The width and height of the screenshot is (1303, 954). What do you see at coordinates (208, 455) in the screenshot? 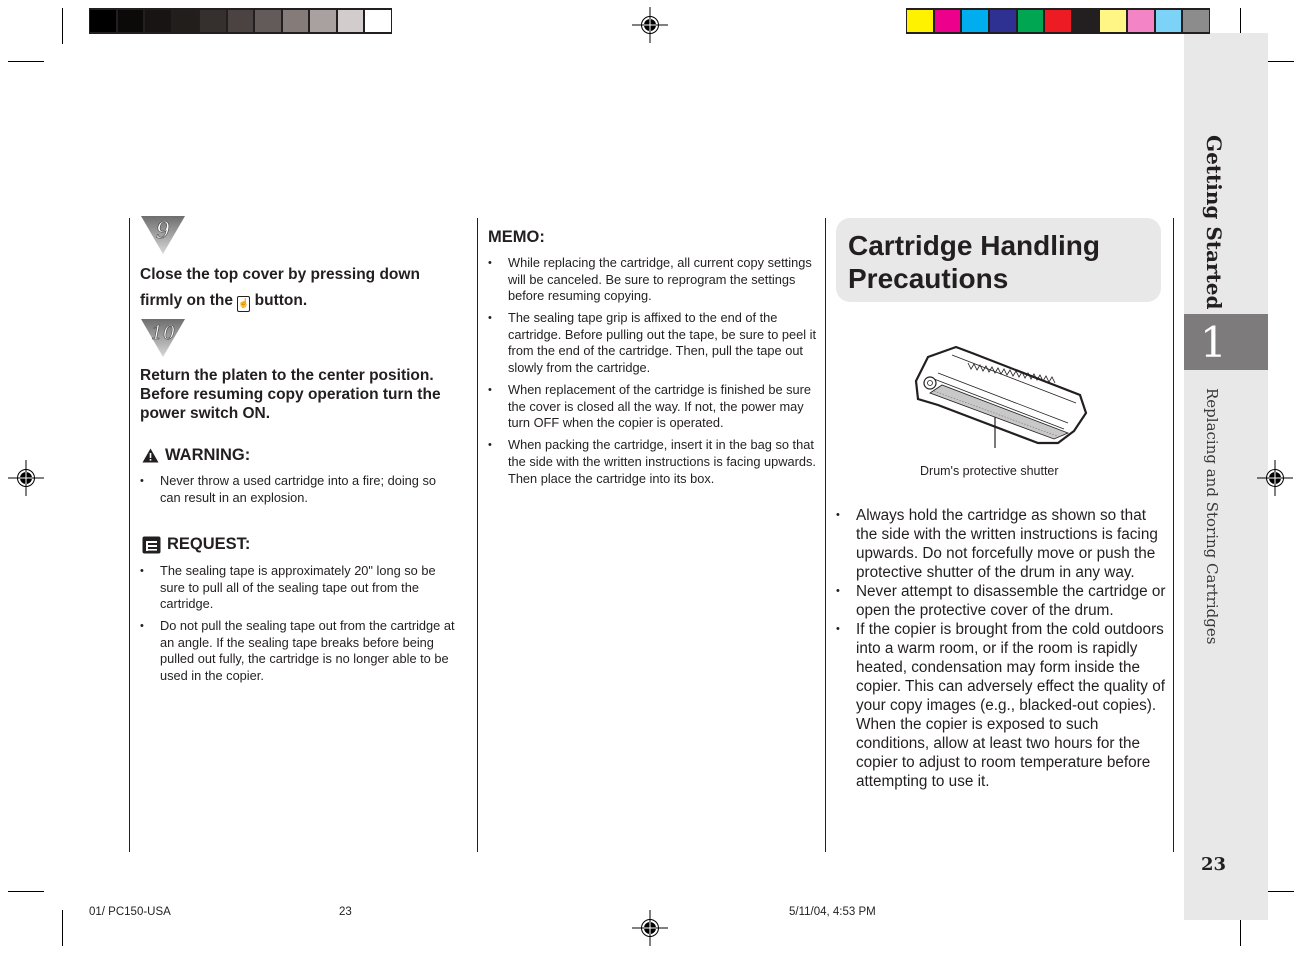
I see `warning-label: WARNING:` at bounding box center [208, 455].